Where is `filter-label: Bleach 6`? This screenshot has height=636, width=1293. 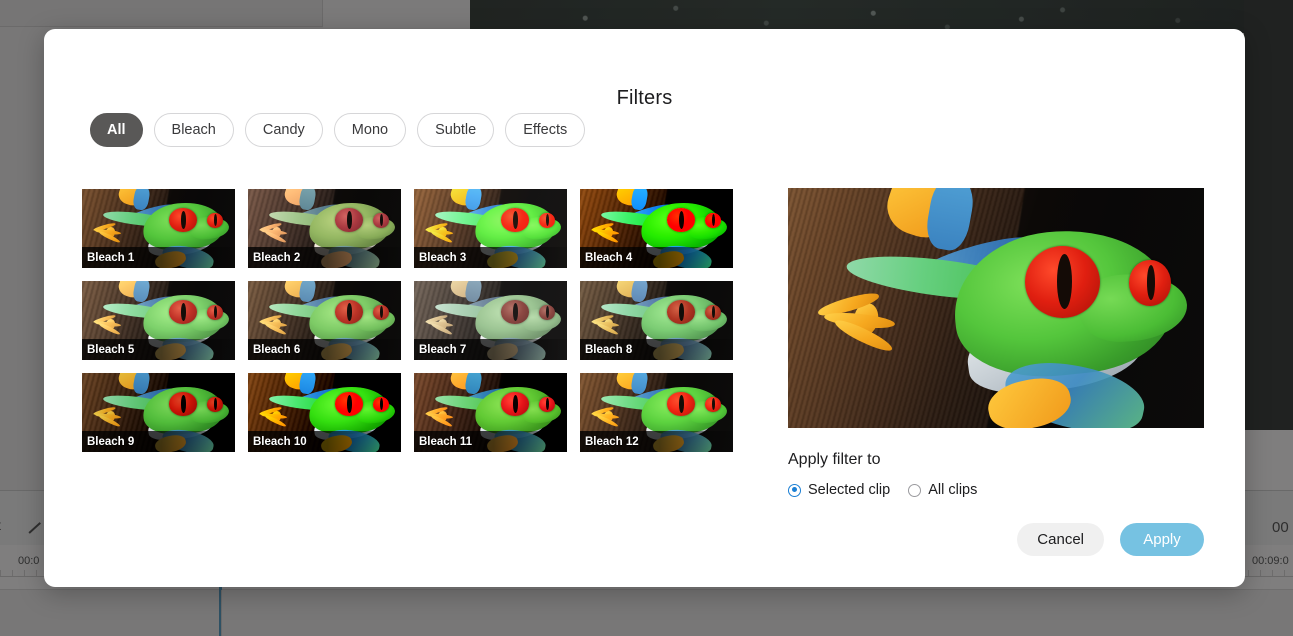
filter-label: Bleach 6 is located at coordinates (324, 349).